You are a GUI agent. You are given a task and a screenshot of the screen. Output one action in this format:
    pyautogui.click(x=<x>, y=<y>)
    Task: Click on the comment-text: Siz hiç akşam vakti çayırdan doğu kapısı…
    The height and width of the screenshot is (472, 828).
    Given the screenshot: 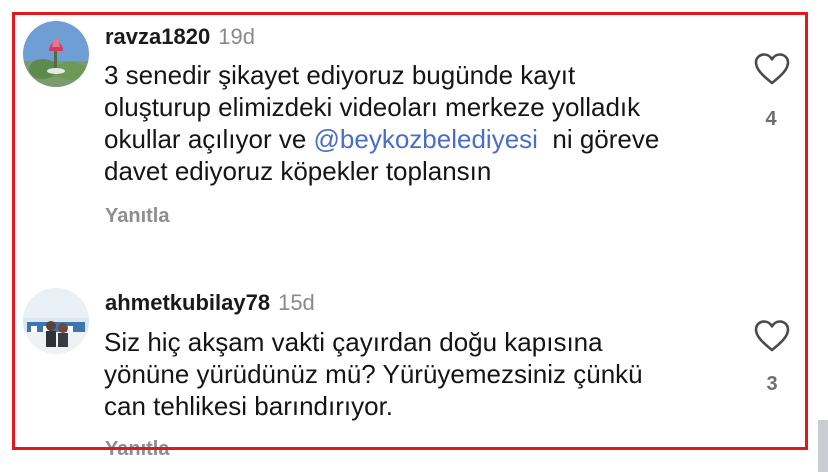 What is the action you would take?
    pyautogui.click(x=373, y=374)
    